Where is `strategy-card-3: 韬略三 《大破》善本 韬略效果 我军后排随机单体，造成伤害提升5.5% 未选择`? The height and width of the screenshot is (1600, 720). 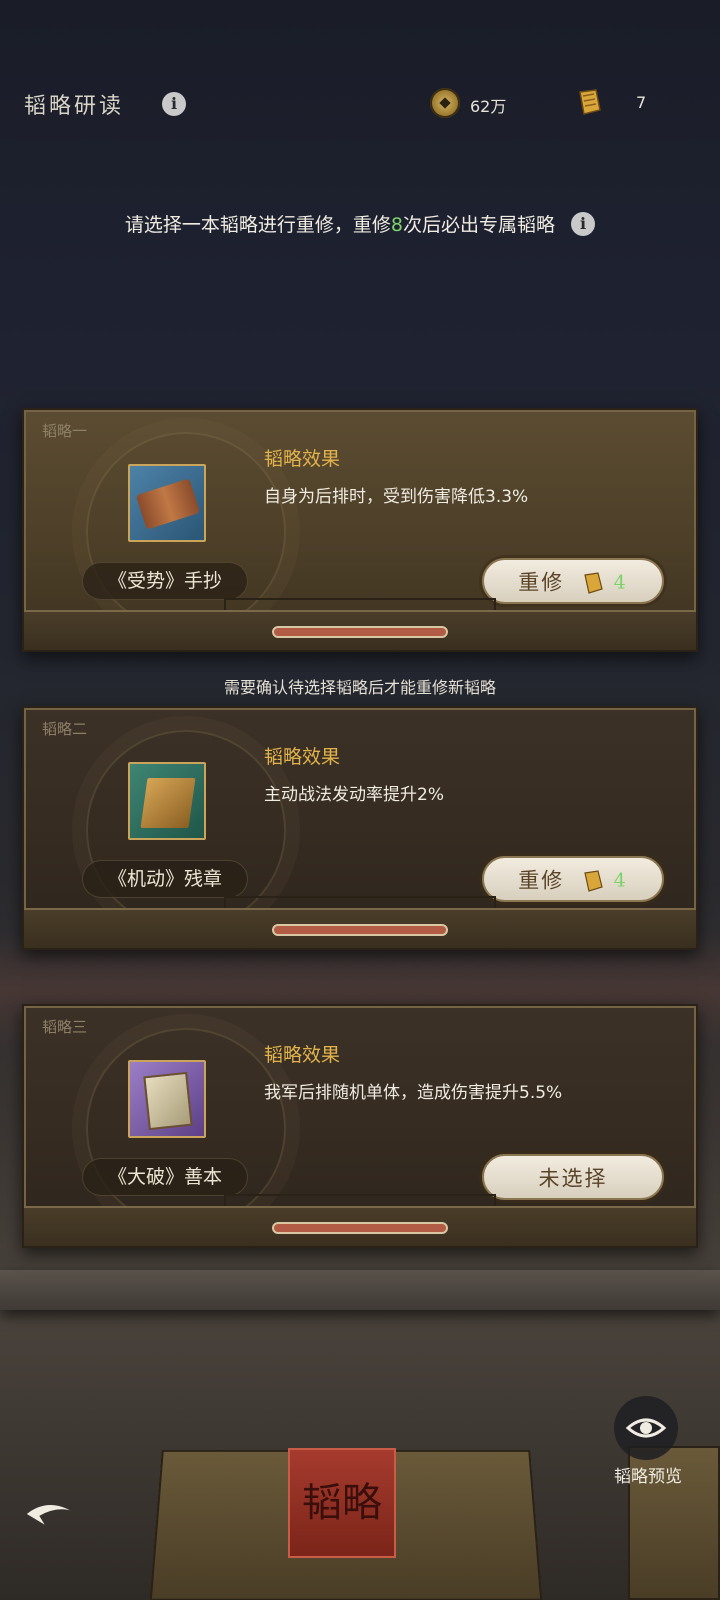 strategy-card-3: 韬略三 《大破》善本 韬略效果 我军后排随机单体，造成伤害提升5.5% 未选择 is located at coordinates (360, 1126).